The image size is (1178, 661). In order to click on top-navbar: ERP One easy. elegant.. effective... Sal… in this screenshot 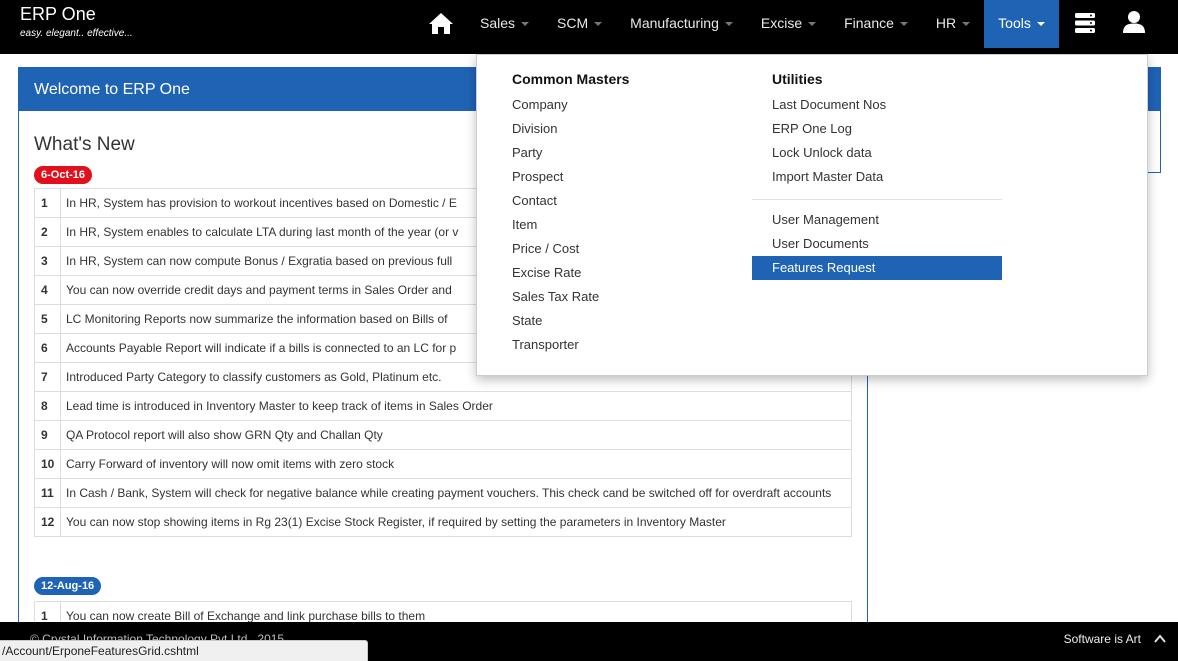, I will do `click(589, 27)`.